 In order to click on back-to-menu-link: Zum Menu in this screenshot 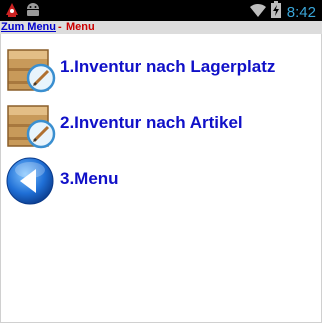, I will do `click(28, 27)`.